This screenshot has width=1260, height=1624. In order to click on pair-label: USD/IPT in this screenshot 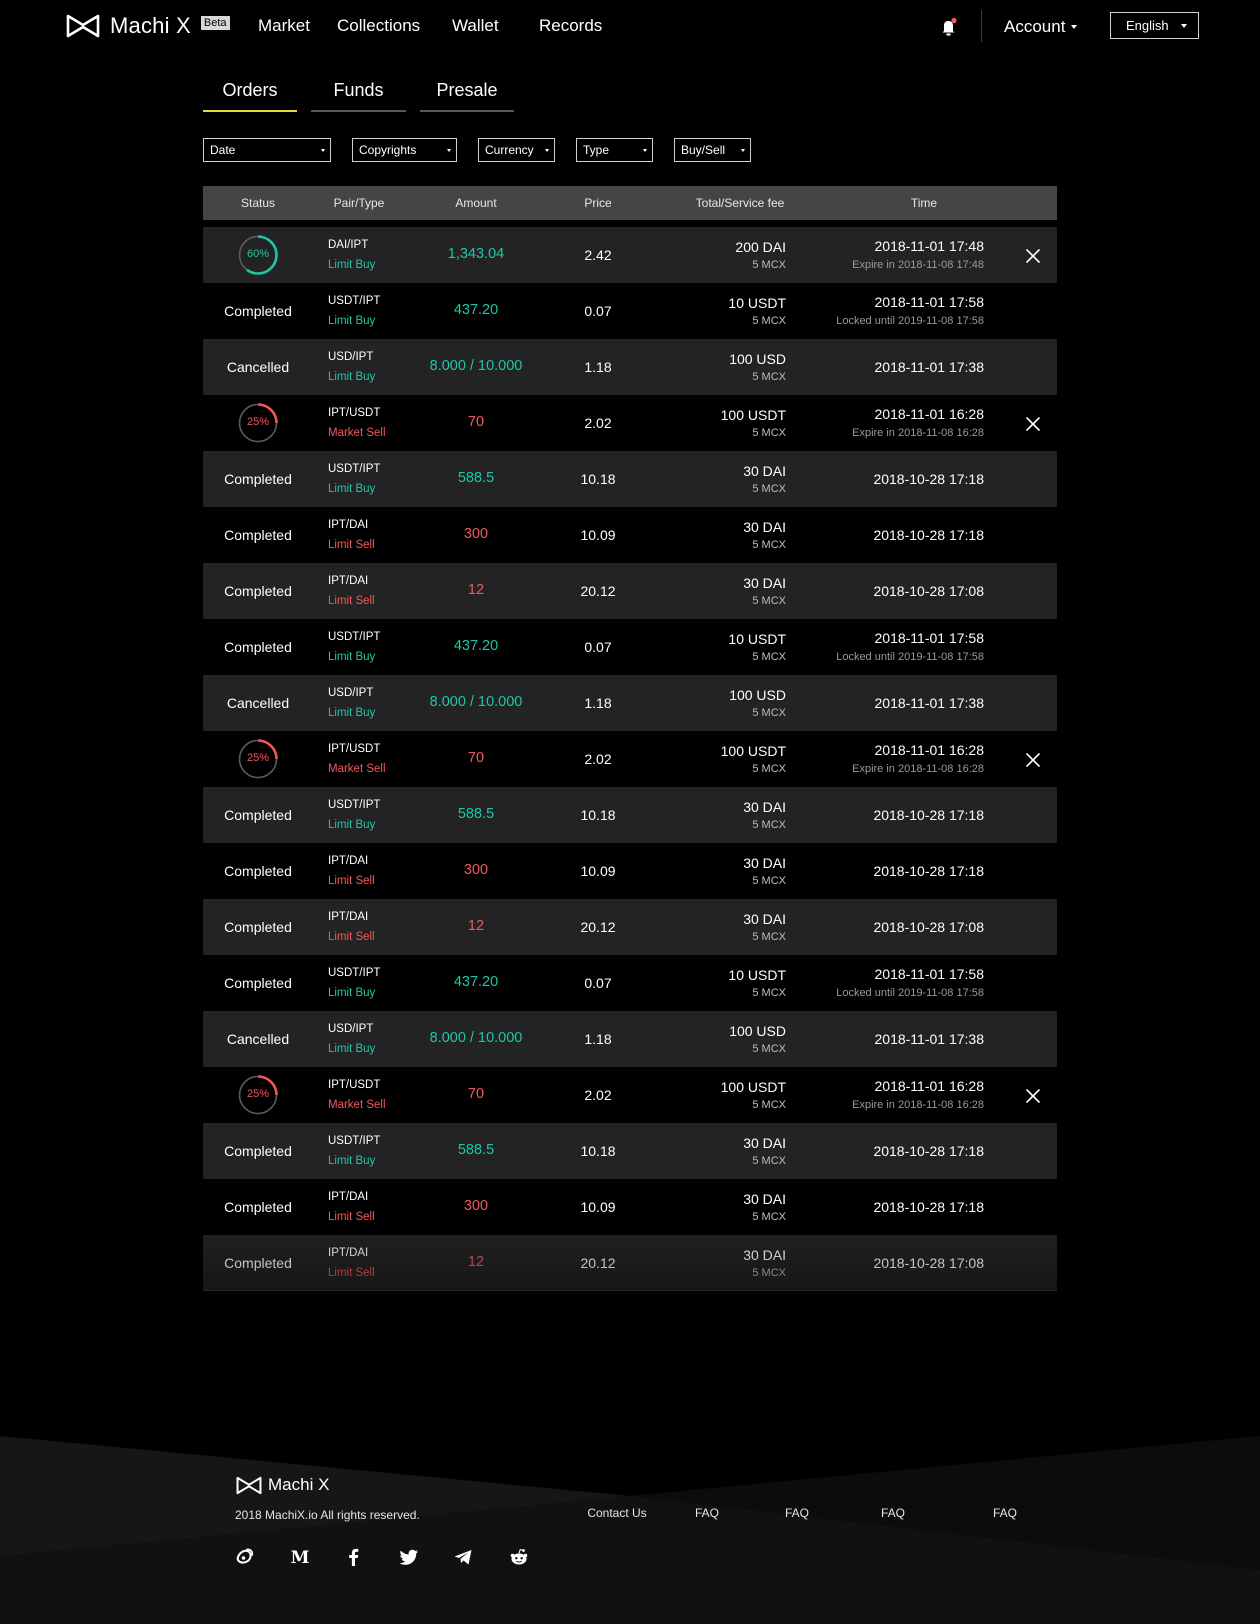, I will do `click(351, 357)`.